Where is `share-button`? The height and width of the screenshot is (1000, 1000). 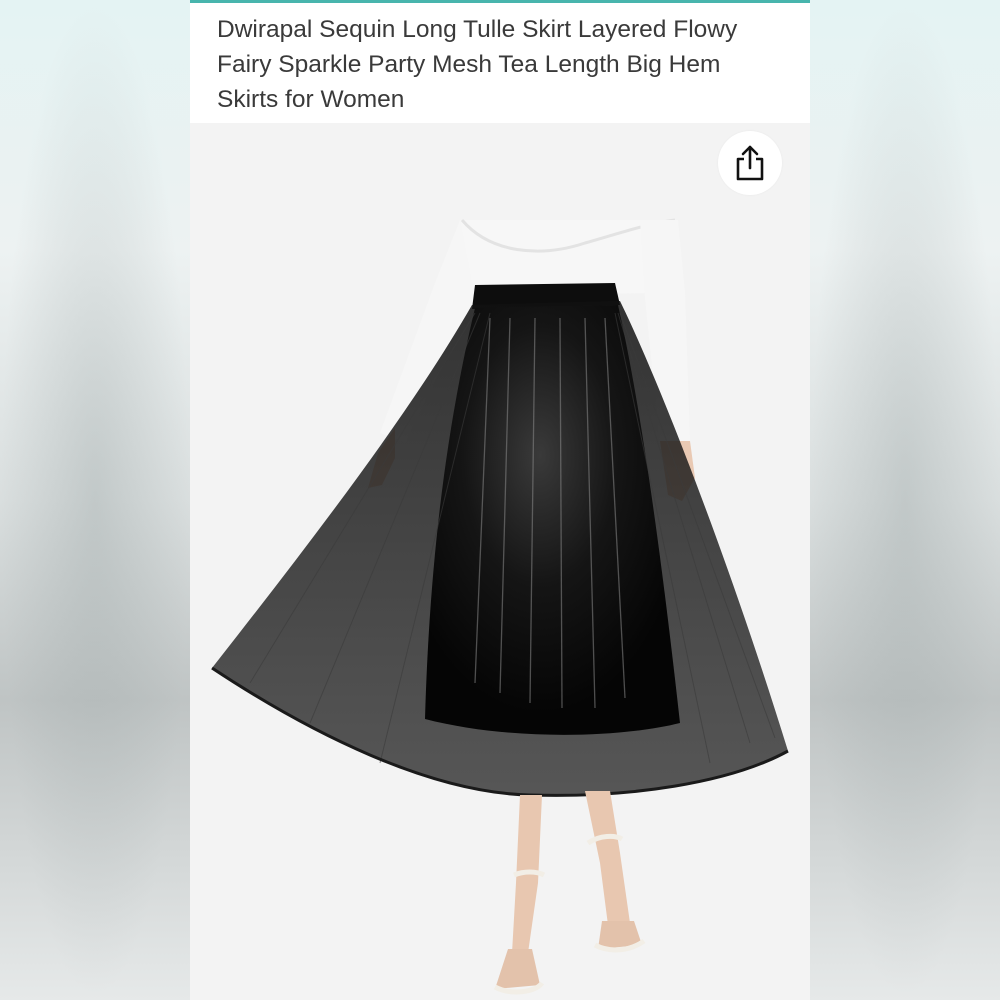 share-button is located at coordinates (750, 163).